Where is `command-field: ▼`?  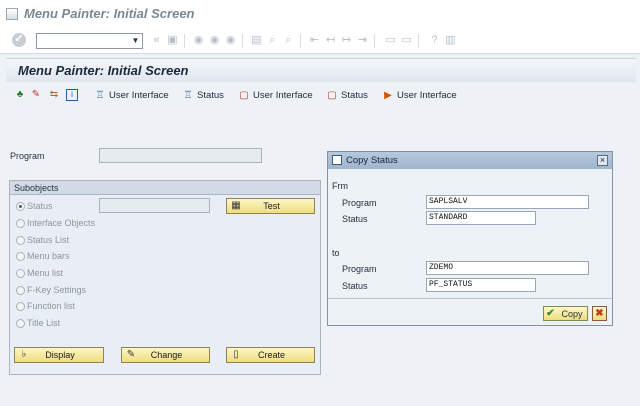
command-field: ▼ is located at coordinates (89, 41).